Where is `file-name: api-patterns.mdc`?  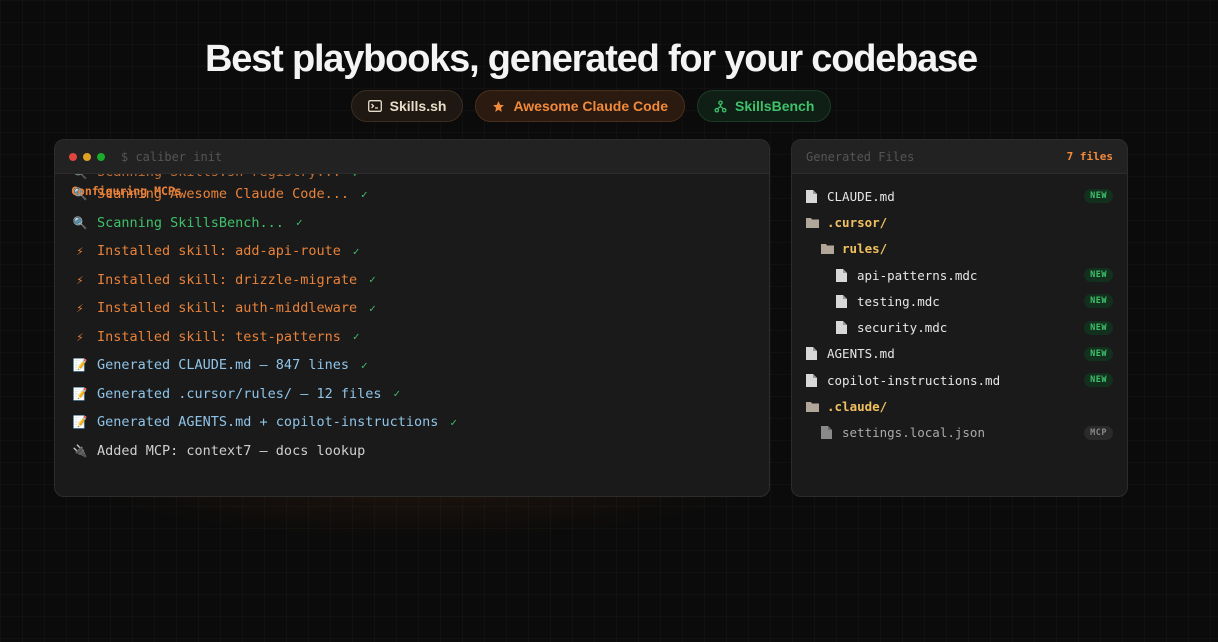
file-name: api-patterns.mdc is located at coordinates (917, 275).